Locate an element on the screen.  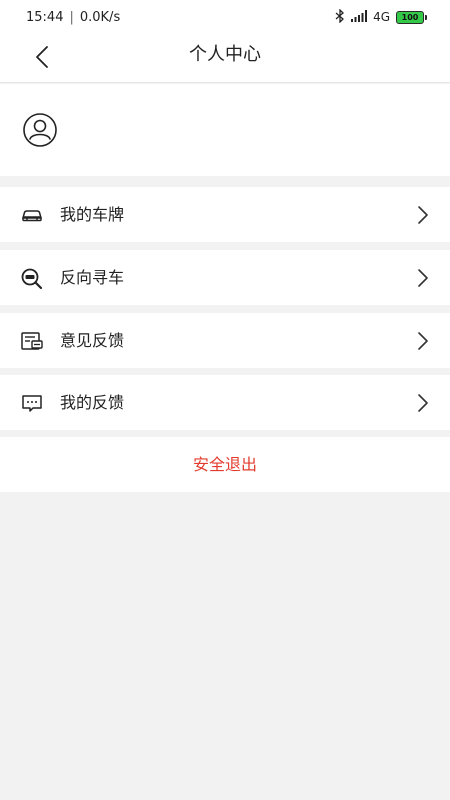
page-title: 个人中心 is located at coordinates (225, 54).